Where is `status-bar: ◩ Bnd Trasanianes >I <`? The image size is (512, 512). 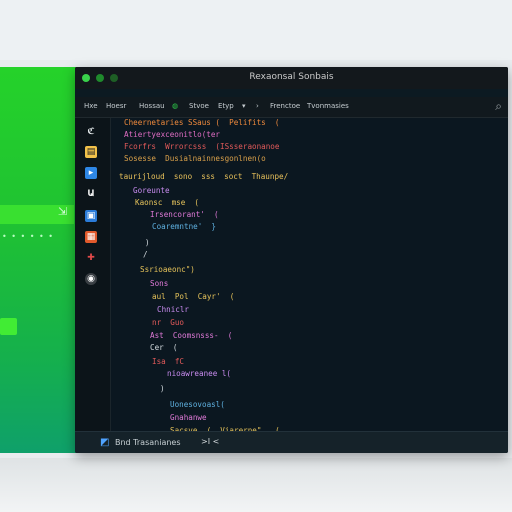
status-bar: ◩ Bnd Trasanianes >I < is located at coordinates (291, 442).